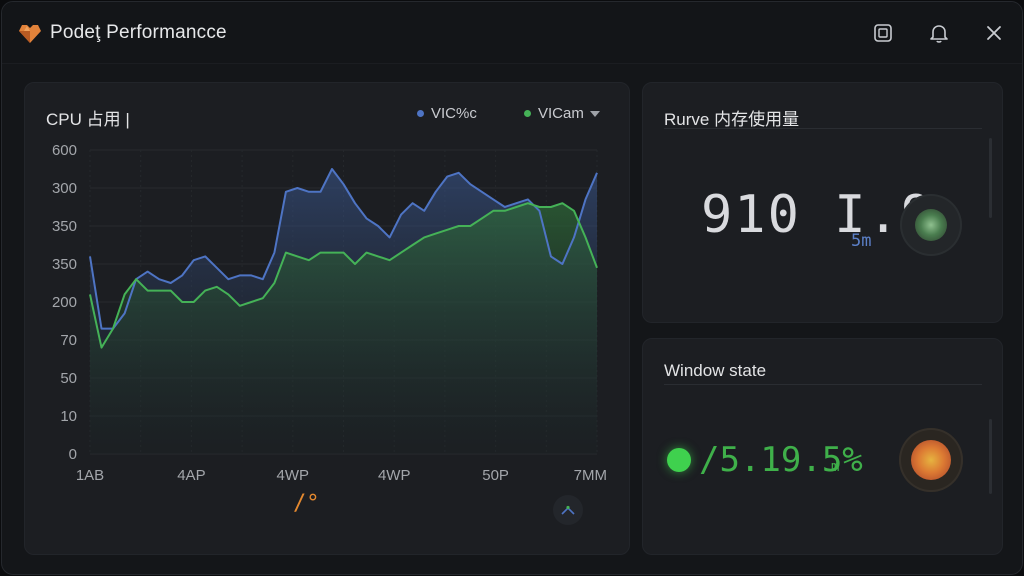  I want to click on window-state-scrollbar, so click(990, 456).